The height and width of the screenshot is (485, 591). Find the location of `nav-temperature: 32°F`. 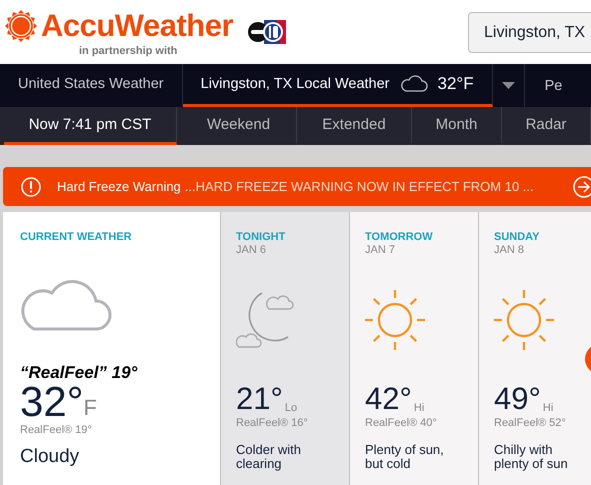

nav-temperature: 32°F is located at coordinates (456, 84).